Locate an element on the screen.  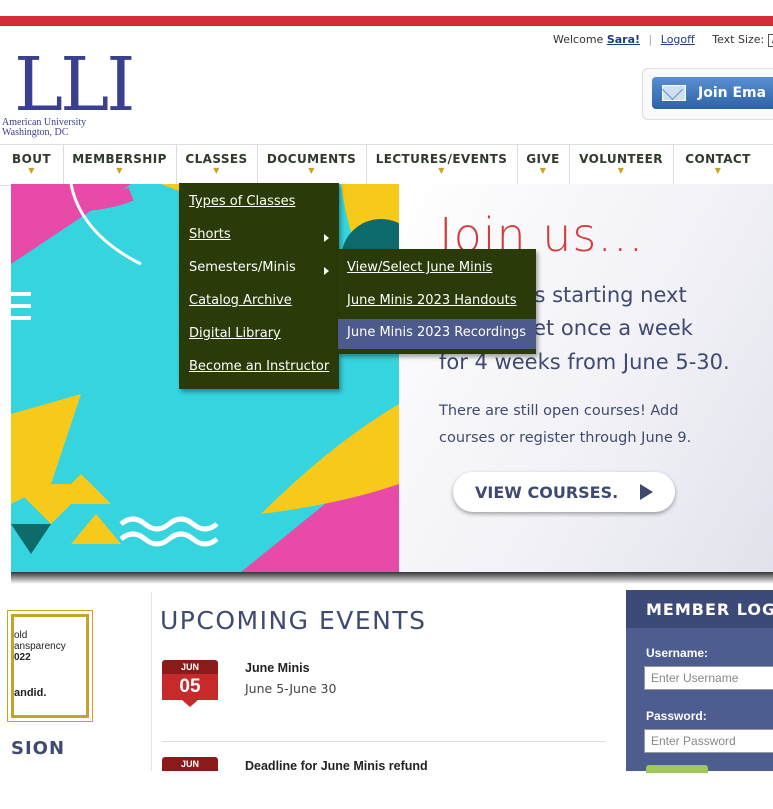
nav-item-give: GIVE ▼ is located at coordinates (543, 165).